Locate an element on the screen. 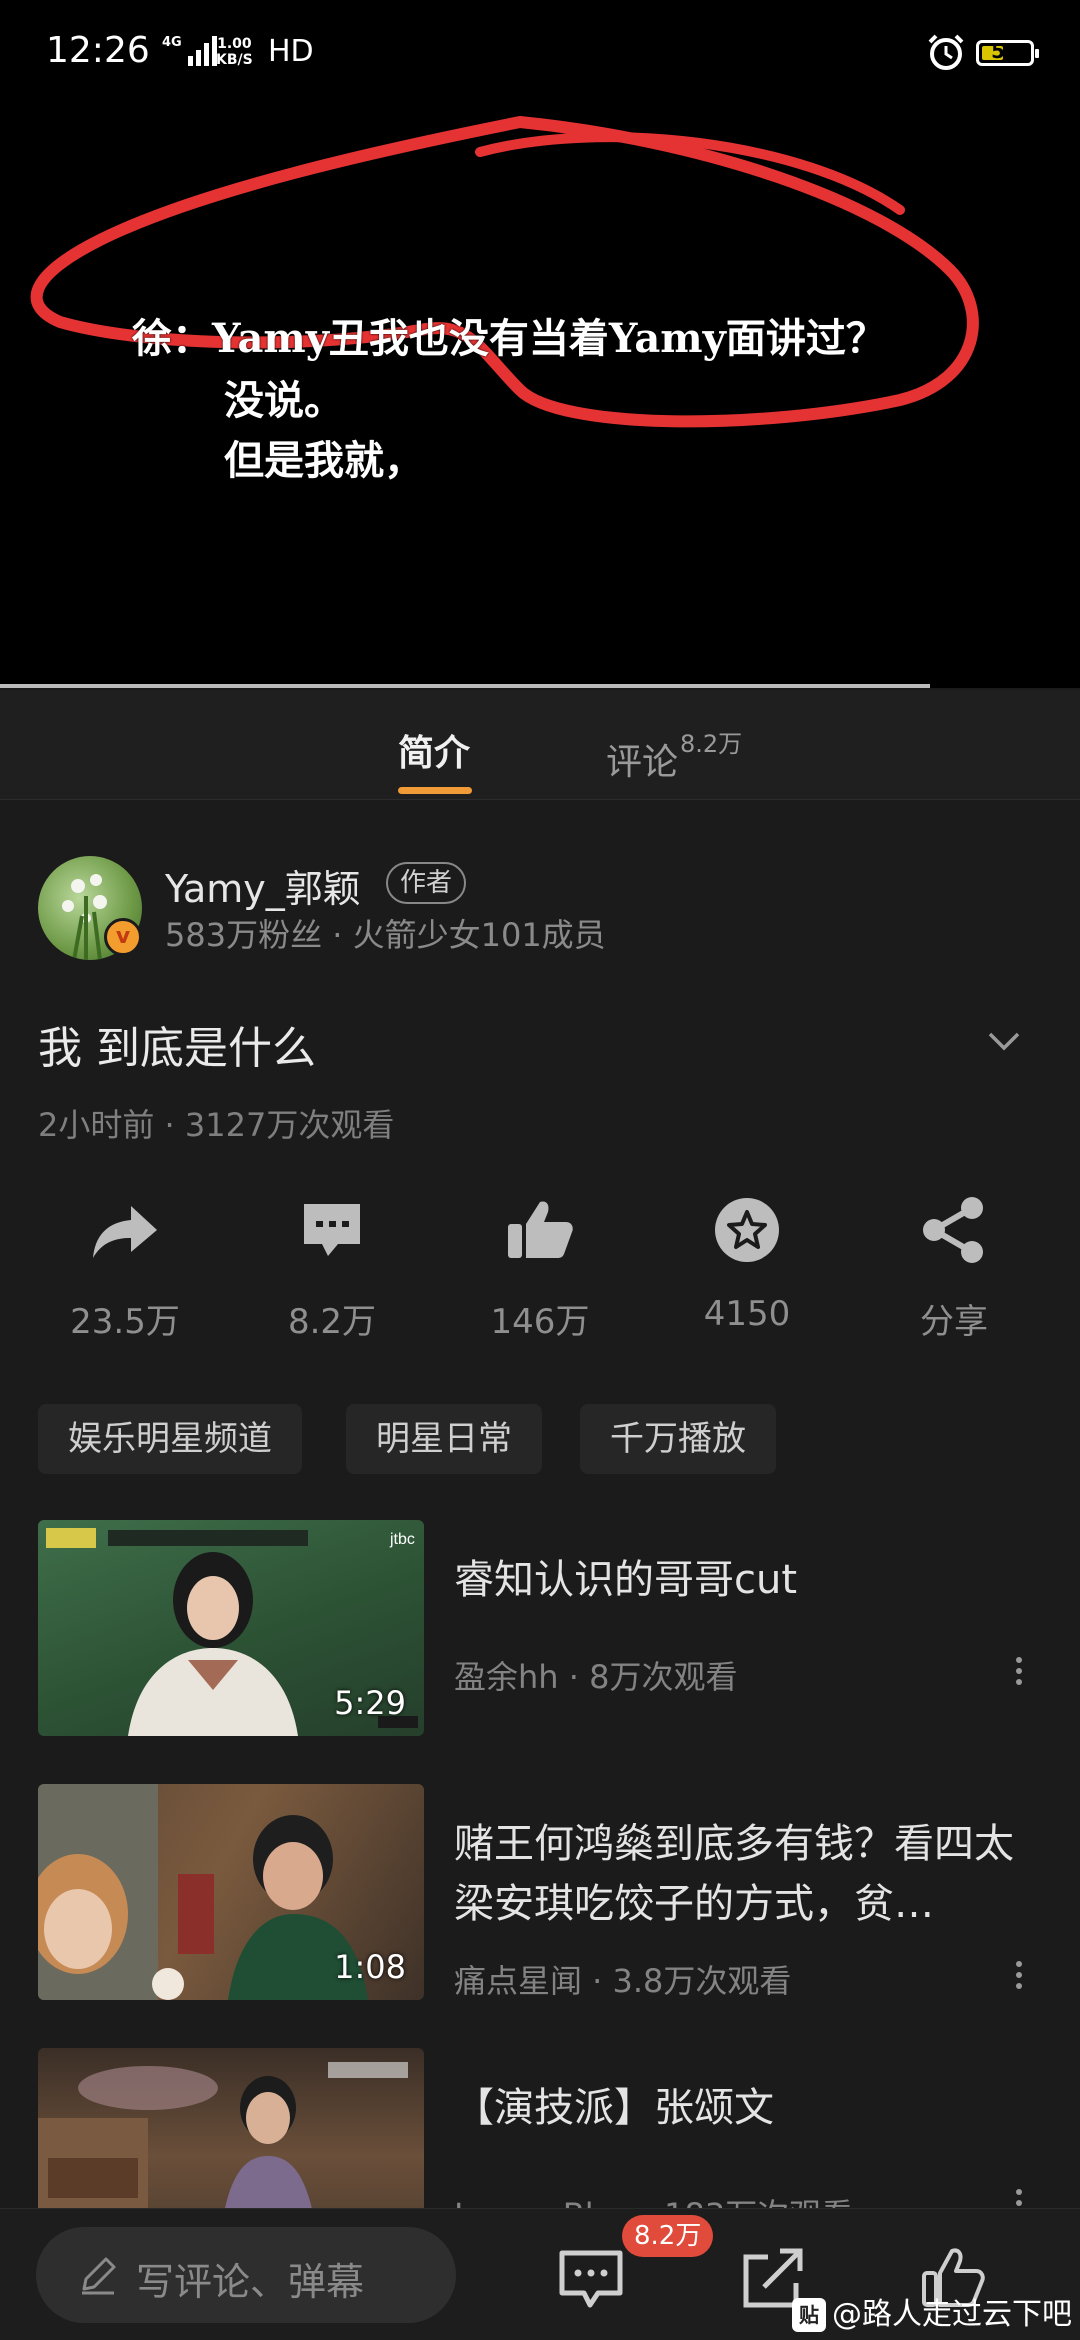 The width and height of the screenshot is (1080, 2340). active-tab-indicator is located at coordinates (435, 790).